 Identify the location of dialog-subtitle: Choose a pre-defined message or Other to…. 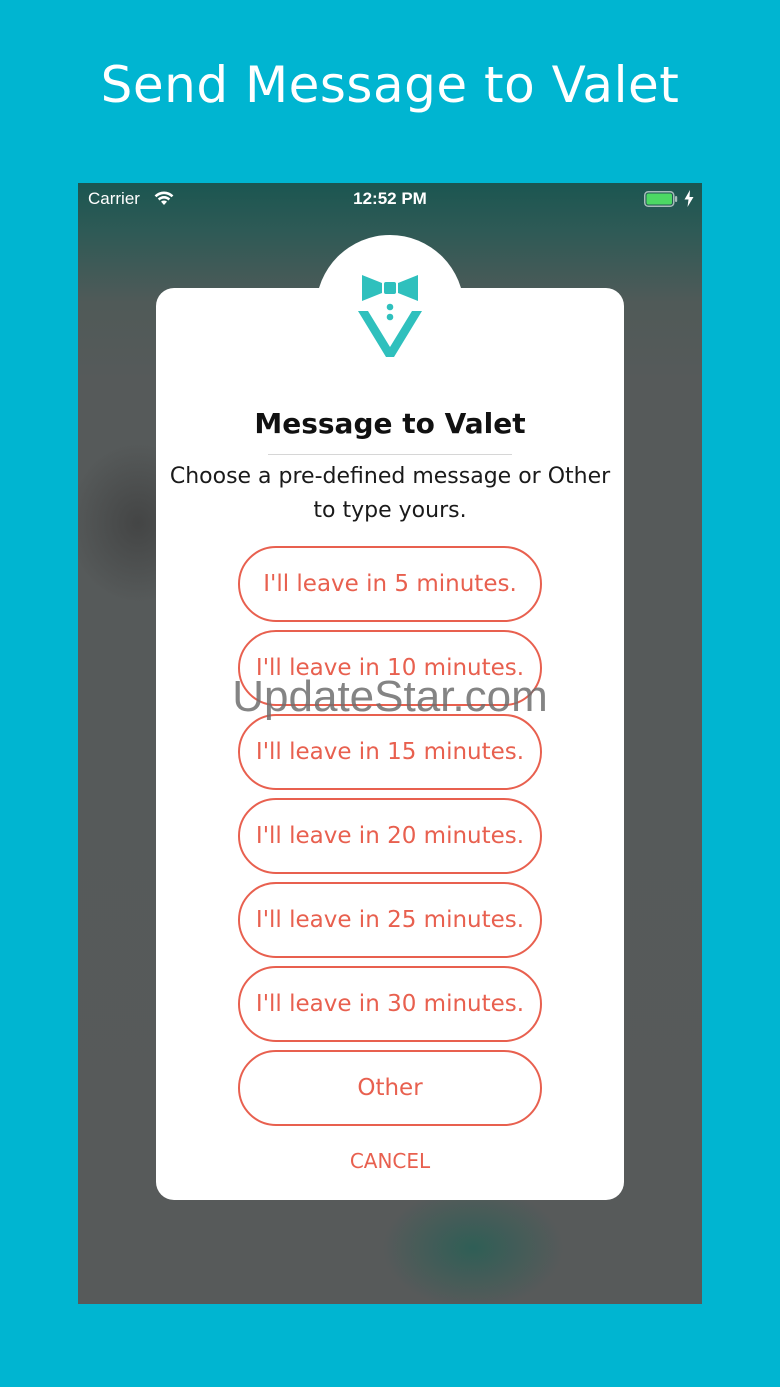
(390, 493).